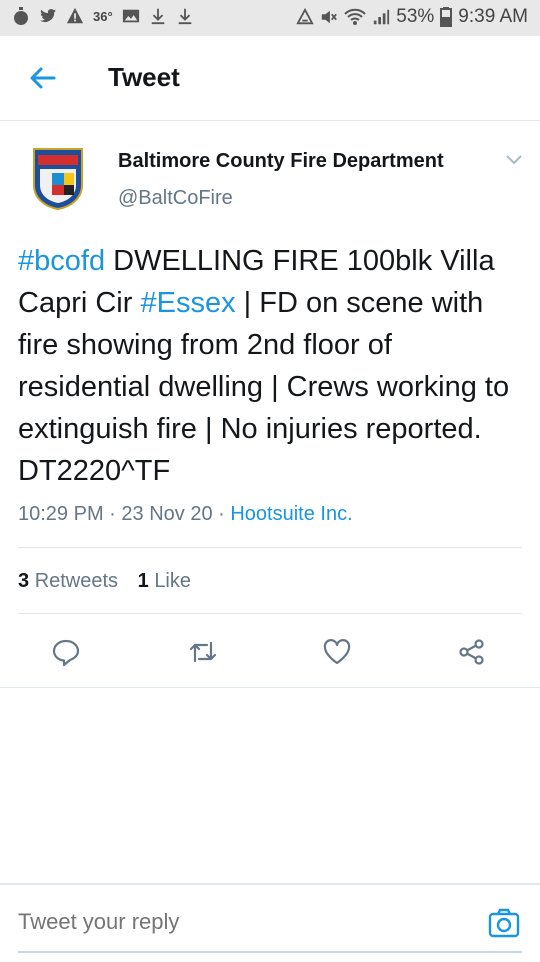 This screenshot has width=540, height=962. Describe the element at coordinates (270, 18) in the screenshot. I see `status-bar: 36° 53% 9:39 AM` at that location.